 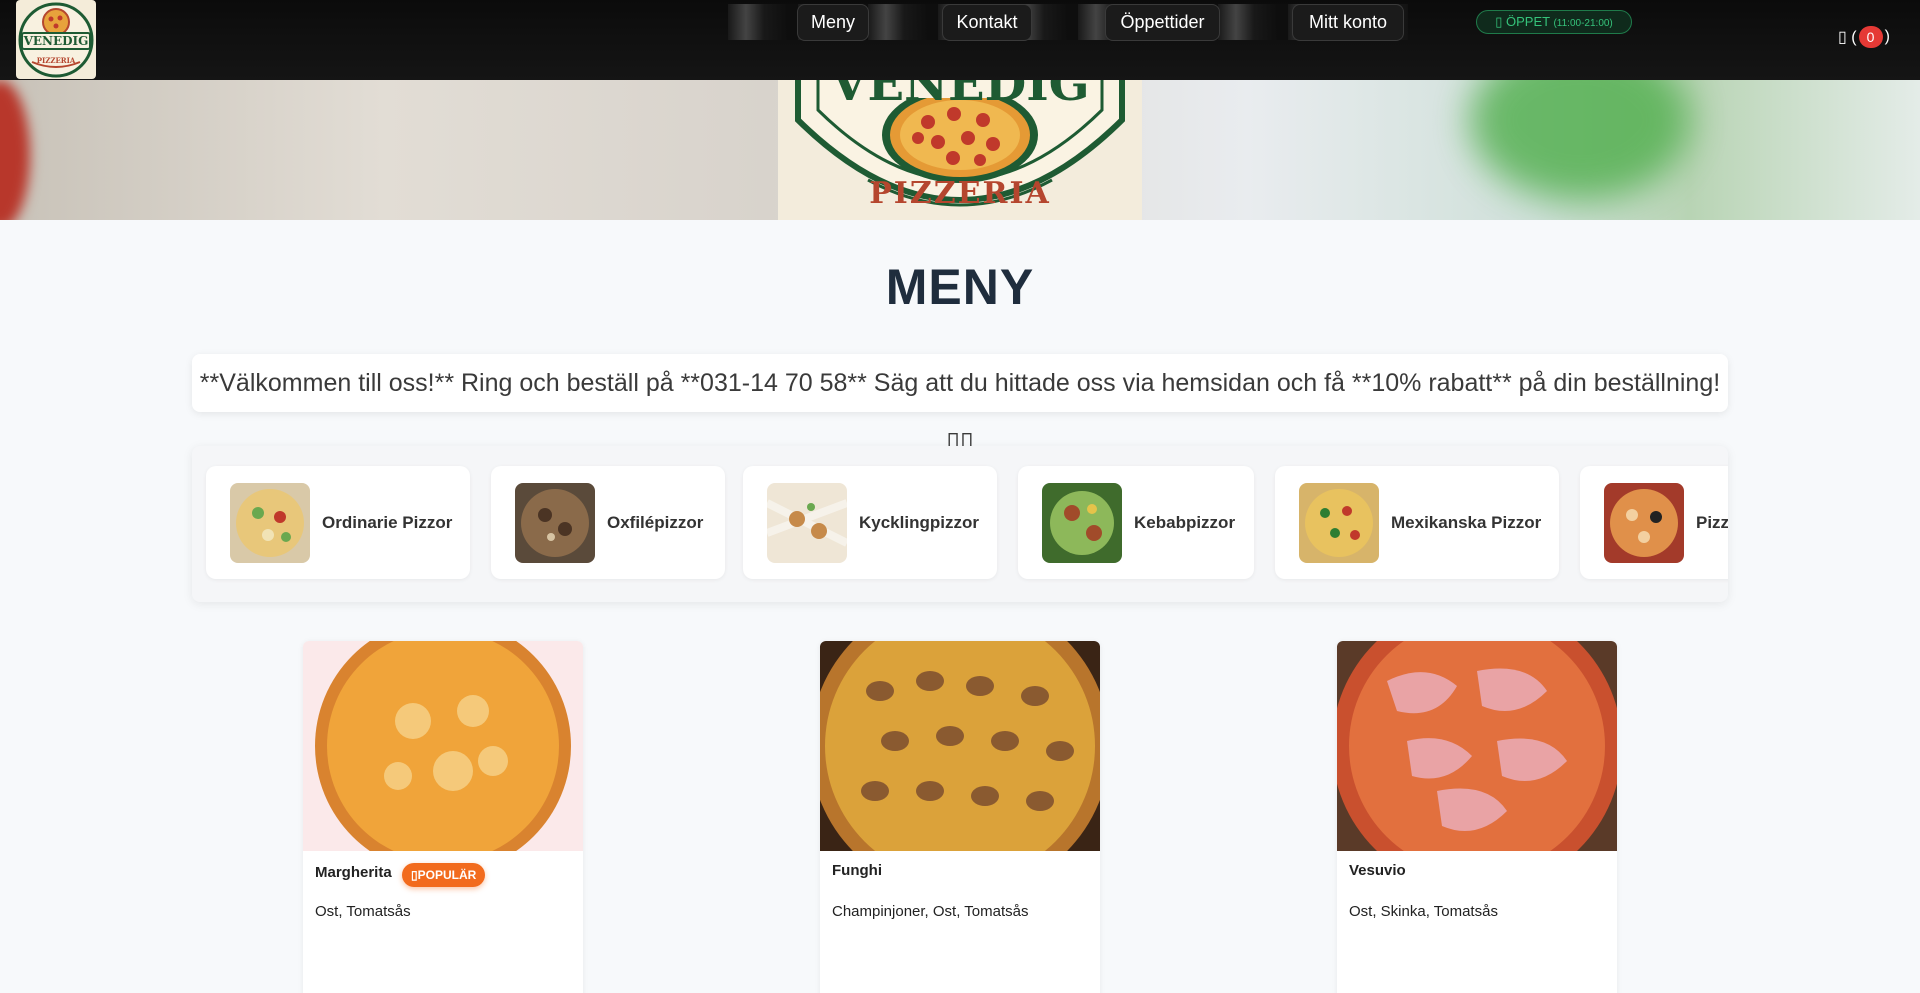 I want to click on hero-basil-decoration, so click(x=1580, y=140).